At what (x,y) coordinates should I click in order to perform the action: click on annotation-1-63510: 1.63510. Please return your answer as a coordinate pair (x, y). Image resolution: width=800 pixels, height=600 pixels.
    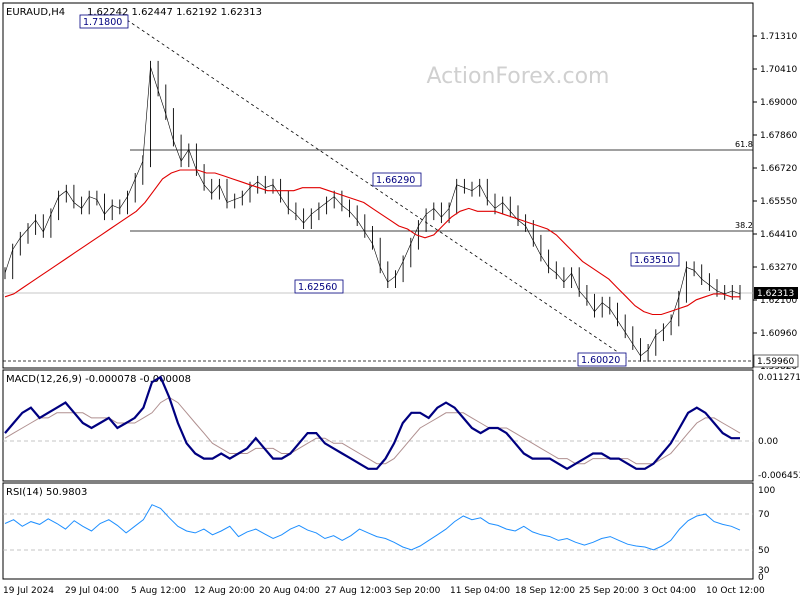
    Looking at the image, I should click on (653, 260).